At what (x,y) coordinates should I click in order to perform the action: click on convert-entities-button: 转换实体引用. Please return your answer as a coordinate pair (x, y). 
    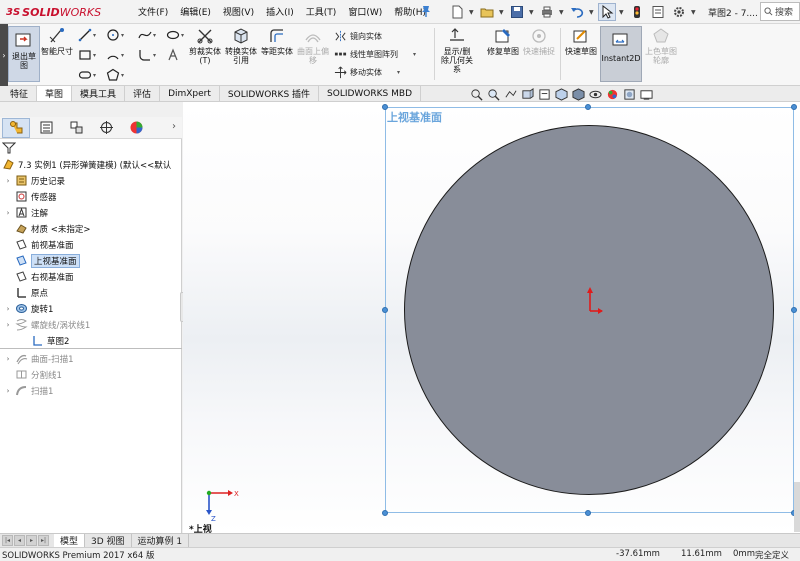
    Looking at the image, I should click on (241, 45).